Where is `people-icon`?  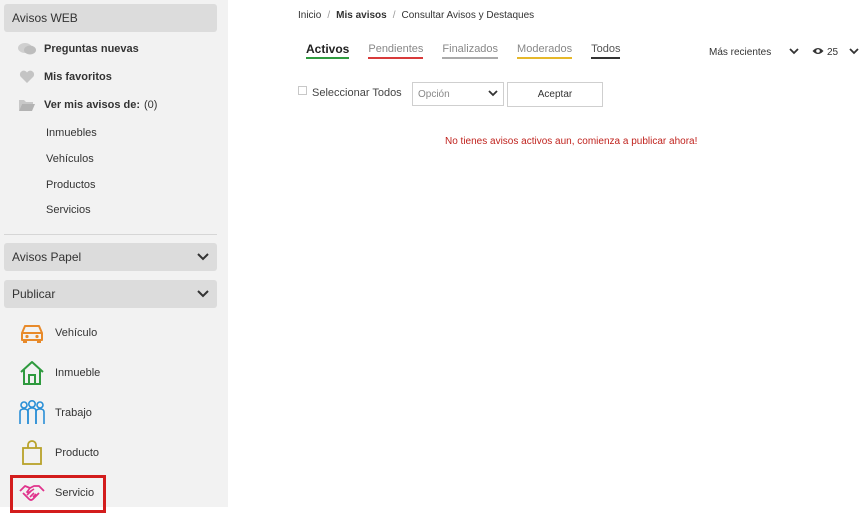 people-icon is located at coordinates (32, 413).